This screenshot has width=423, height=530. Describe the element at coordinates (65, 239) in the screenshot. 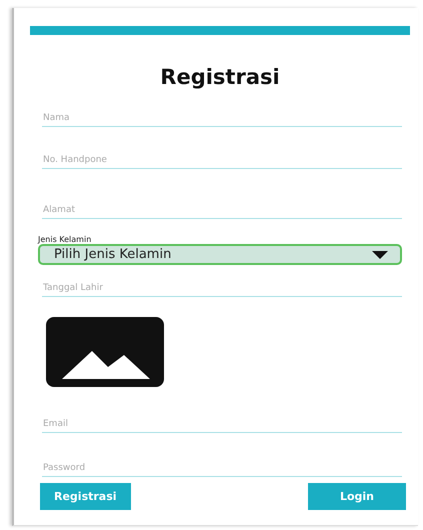

I see `field-label: Jenis Kelamin` at that location.